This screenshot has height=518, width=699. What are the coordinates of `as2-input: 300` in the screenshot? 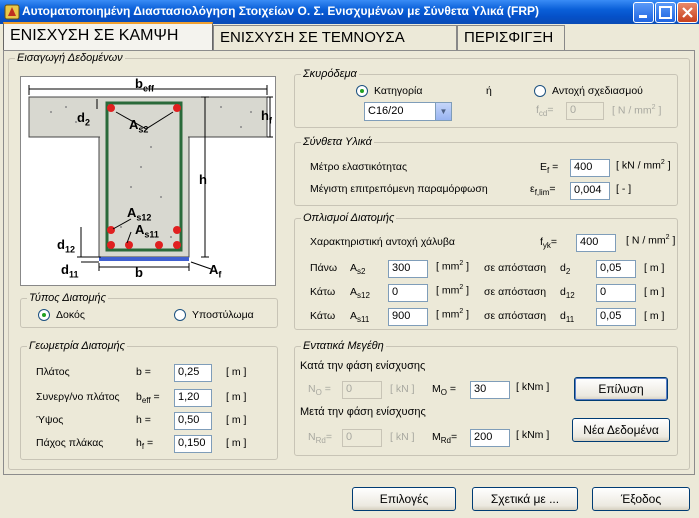 It's located at (408, 269).